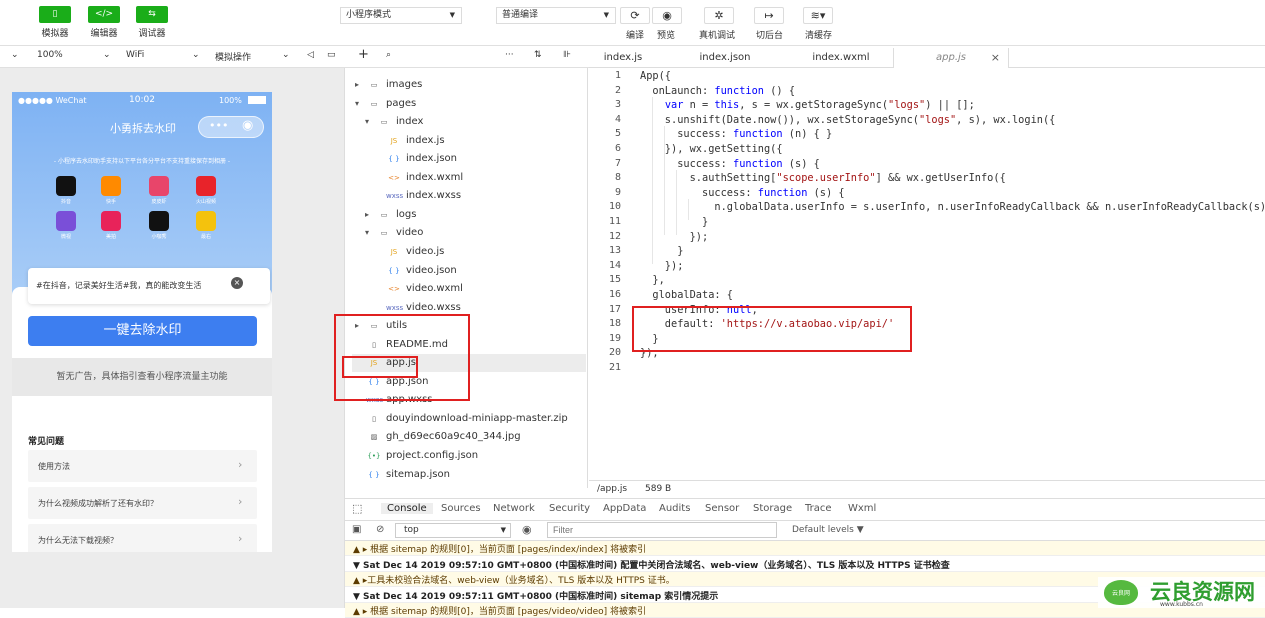 The width and height of the screenshot is (1265, 618). I want to click on log-levels-select: Default levels ▼, so click(828, 530).